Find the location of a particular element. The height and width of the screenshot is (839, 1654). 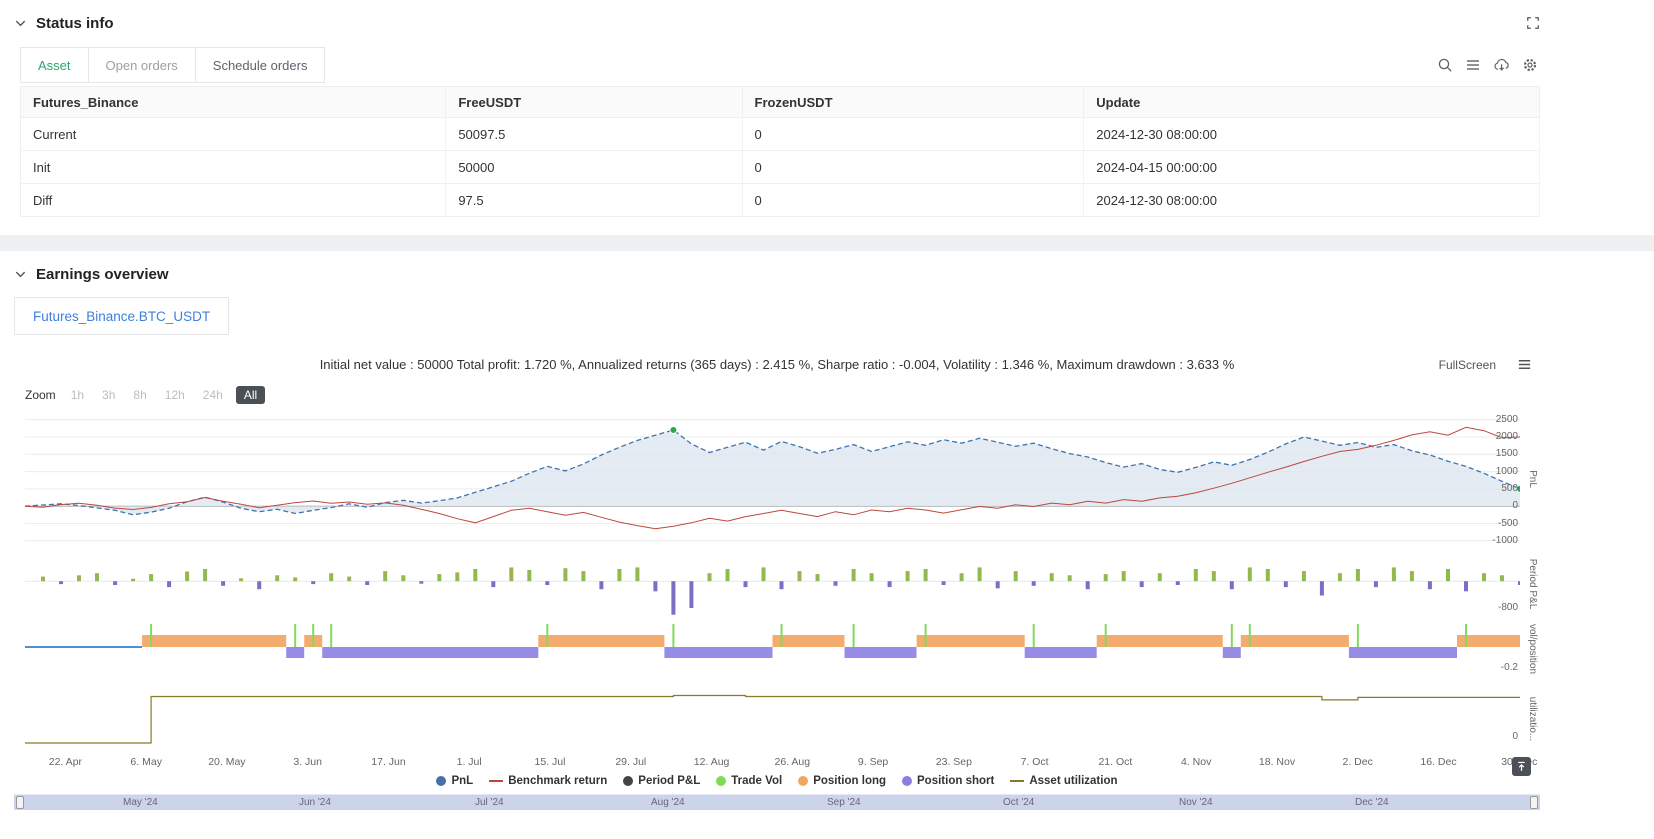

x-axis-tick-label: 21. Oct is located at coordinates (1115, 762).